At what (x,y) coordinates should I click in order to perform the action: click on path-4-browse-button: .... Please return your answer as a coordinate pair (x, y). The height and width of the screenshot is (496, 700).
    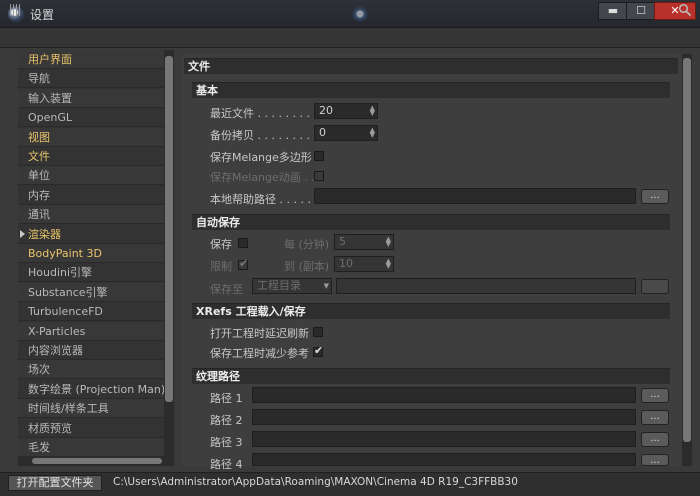
    Looking at the image, I should click on (655, 460).